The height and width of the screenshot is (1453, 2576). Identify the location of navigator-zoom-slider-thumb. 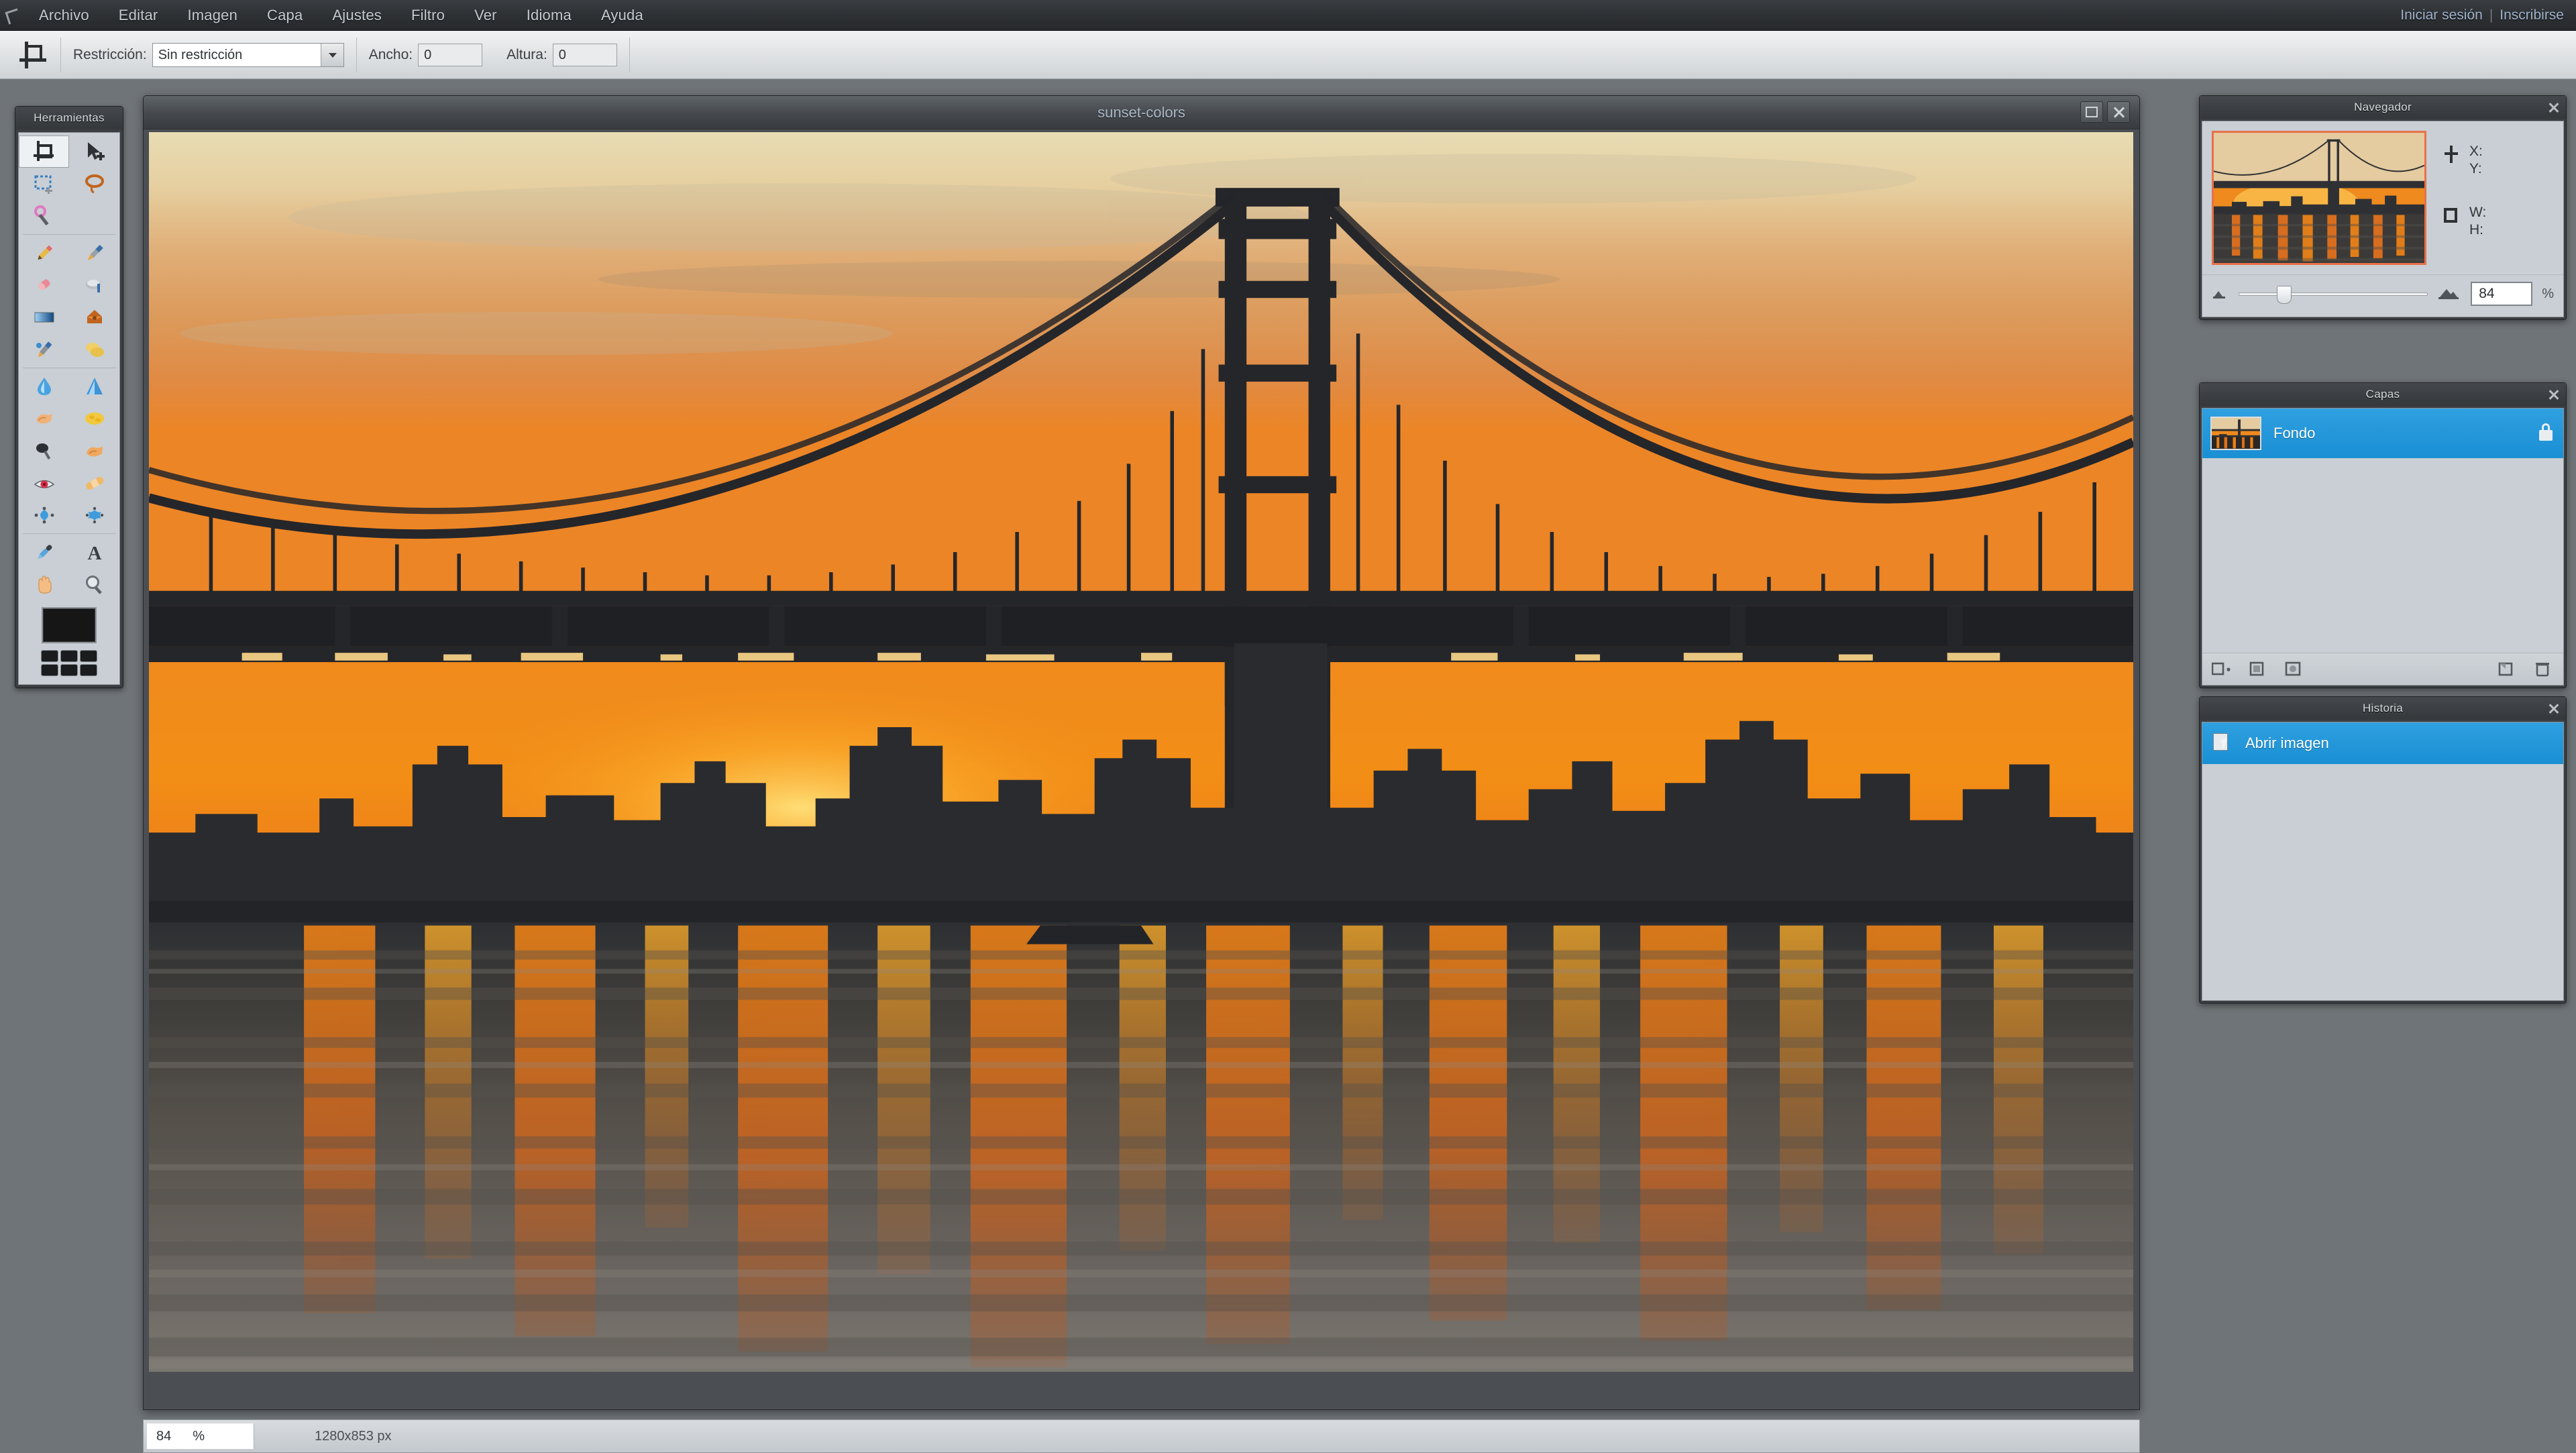
(2284, 294).